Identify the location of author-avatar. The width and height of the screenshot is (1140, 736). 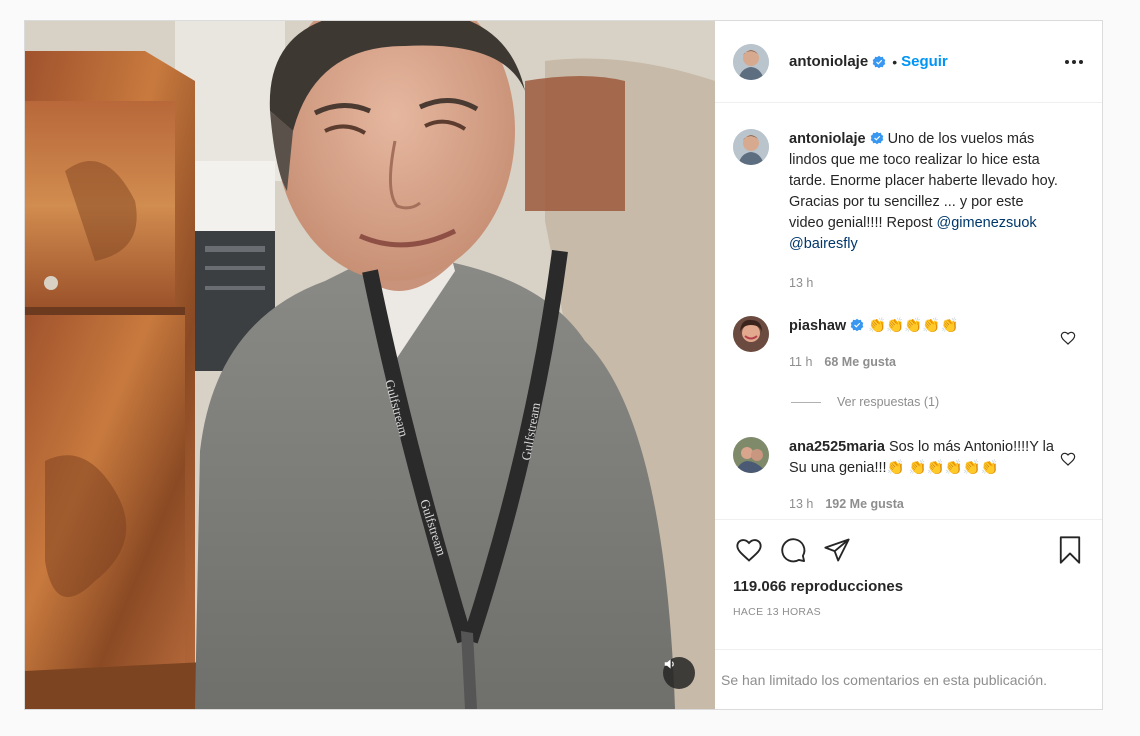
(751, 61).